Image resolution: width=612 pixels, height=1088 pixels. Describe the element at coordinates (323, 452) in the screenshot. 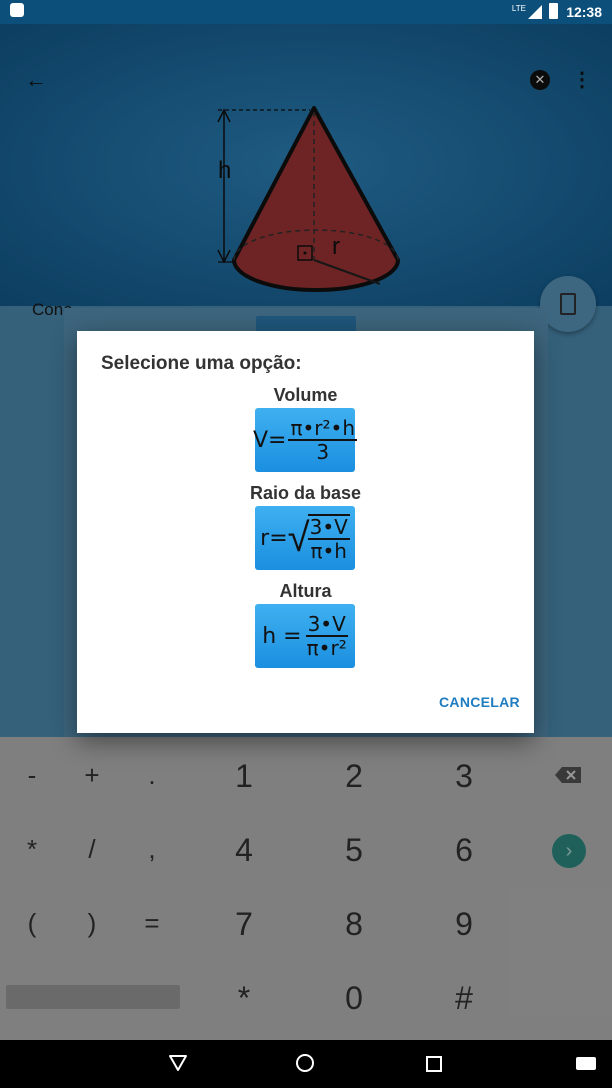

I see `formula-denominator: 3` at that location.